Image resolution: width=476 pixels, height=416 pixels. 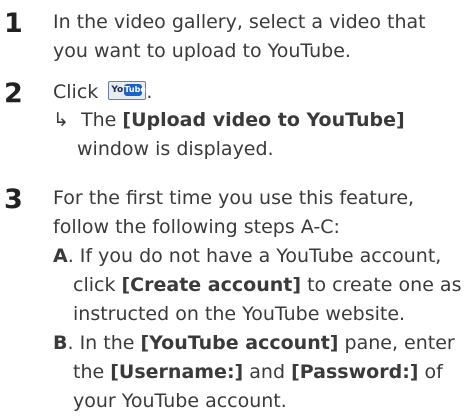 What do you see at coordinates (60, 343) in the screenshot?
I see `substep-label: B` at bounding box center [60, 343].